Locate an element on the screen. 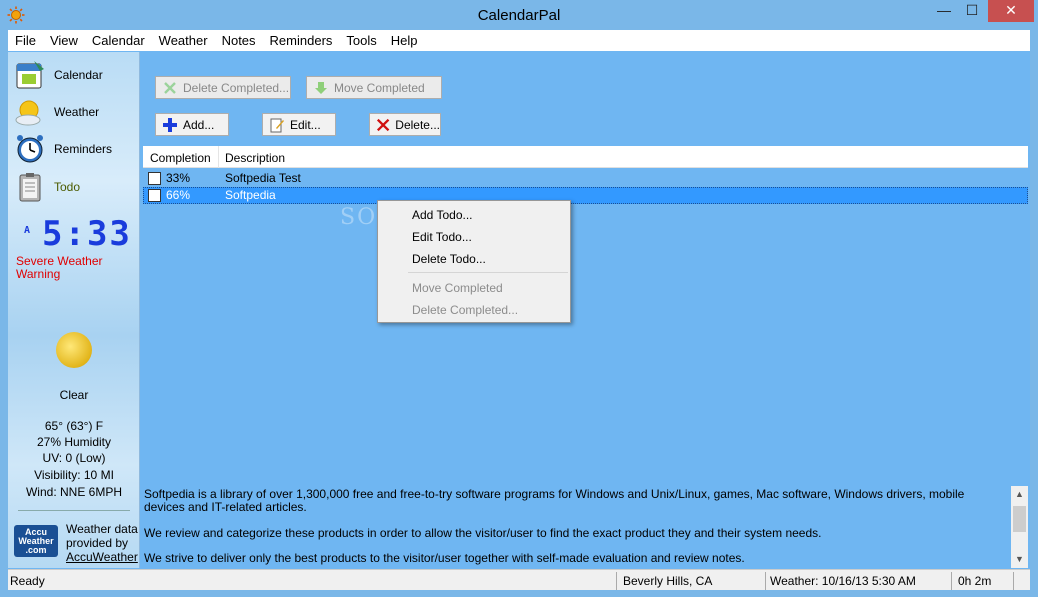 Image resolution: width=1038 pixels, height=597 pixels. menu-file: File is located at coordinates (25, 40).